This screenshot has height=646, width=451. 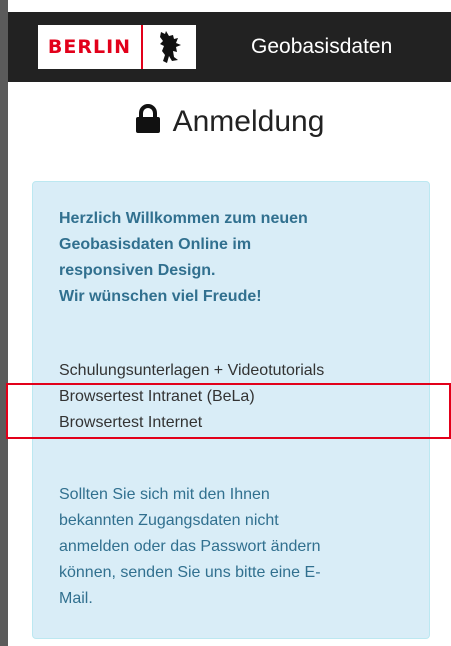 I want to click on link-browsertest-internet: Browsertest Internet, so click(x=245, y=423).